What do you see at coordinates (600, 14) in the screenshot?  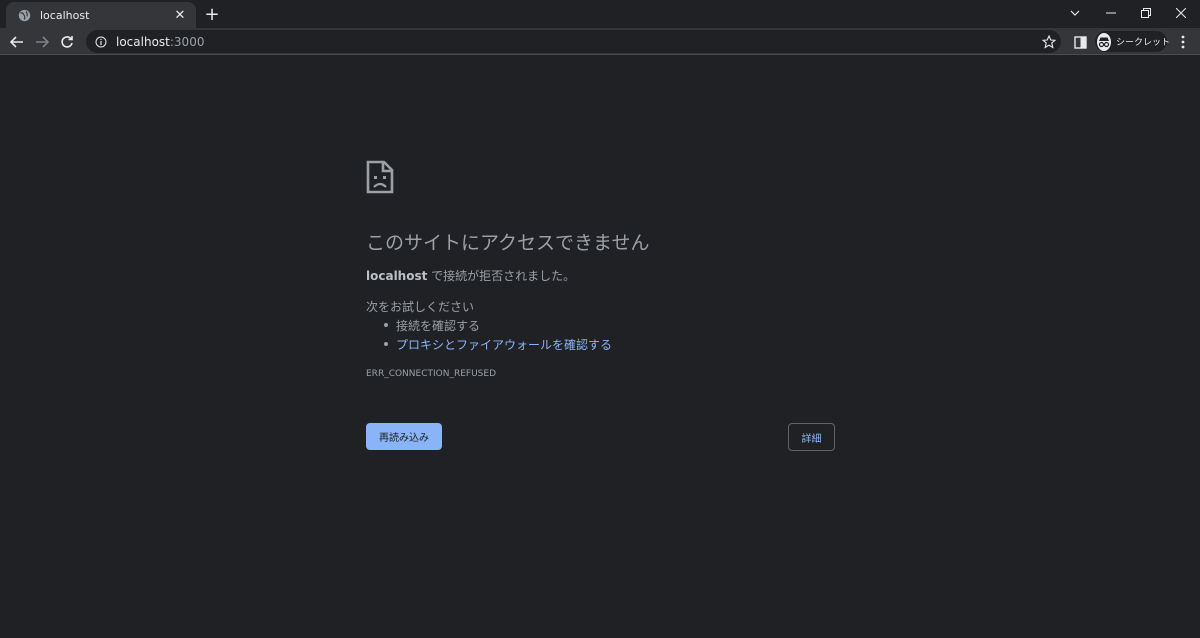 I see `tab-strip: localhost ✕ +` at bounding box center [600, 14].